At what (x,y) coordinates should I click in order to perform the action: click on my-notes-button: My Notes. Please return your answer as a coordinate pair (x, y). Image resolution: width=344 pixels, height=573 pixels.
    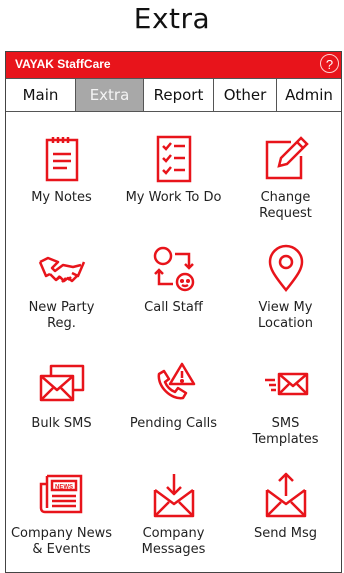
    Looking at the image, I should click on (61, 170).